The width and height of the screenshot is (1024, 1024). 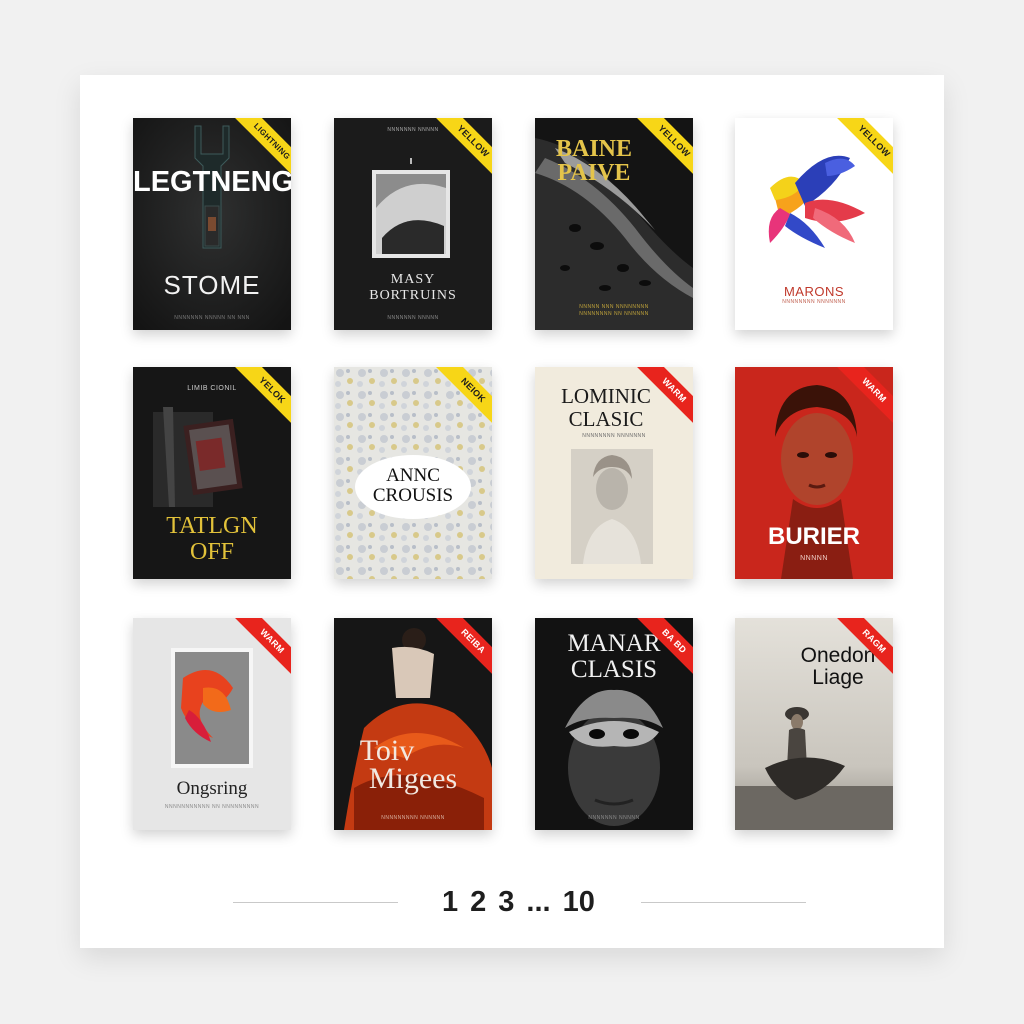 I want to click on book-card-11: MANAR CLASIS NNNNNNN NNNNN BA BD, so click(x=614, y=724).